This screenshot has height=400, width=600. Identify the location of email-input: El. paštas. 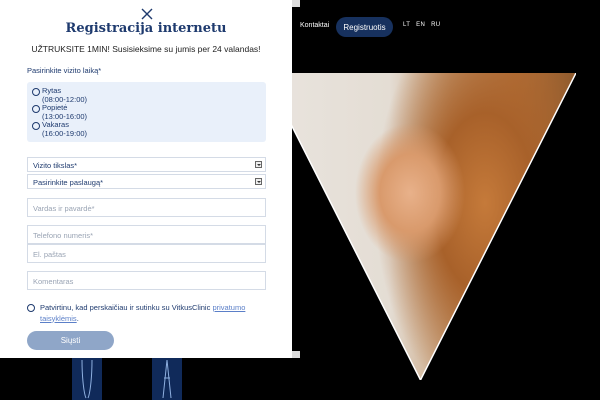
(146, 253).